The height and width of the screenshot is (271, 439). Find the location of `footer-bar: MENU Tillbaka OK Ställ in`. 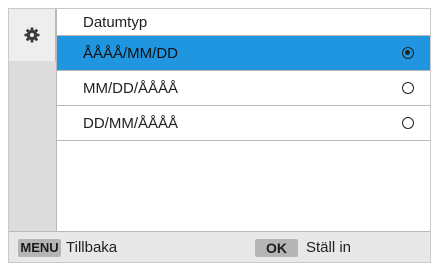

footer-bar: MENU Tillbaka OK Ställ in is located at coordinates (219, 246).